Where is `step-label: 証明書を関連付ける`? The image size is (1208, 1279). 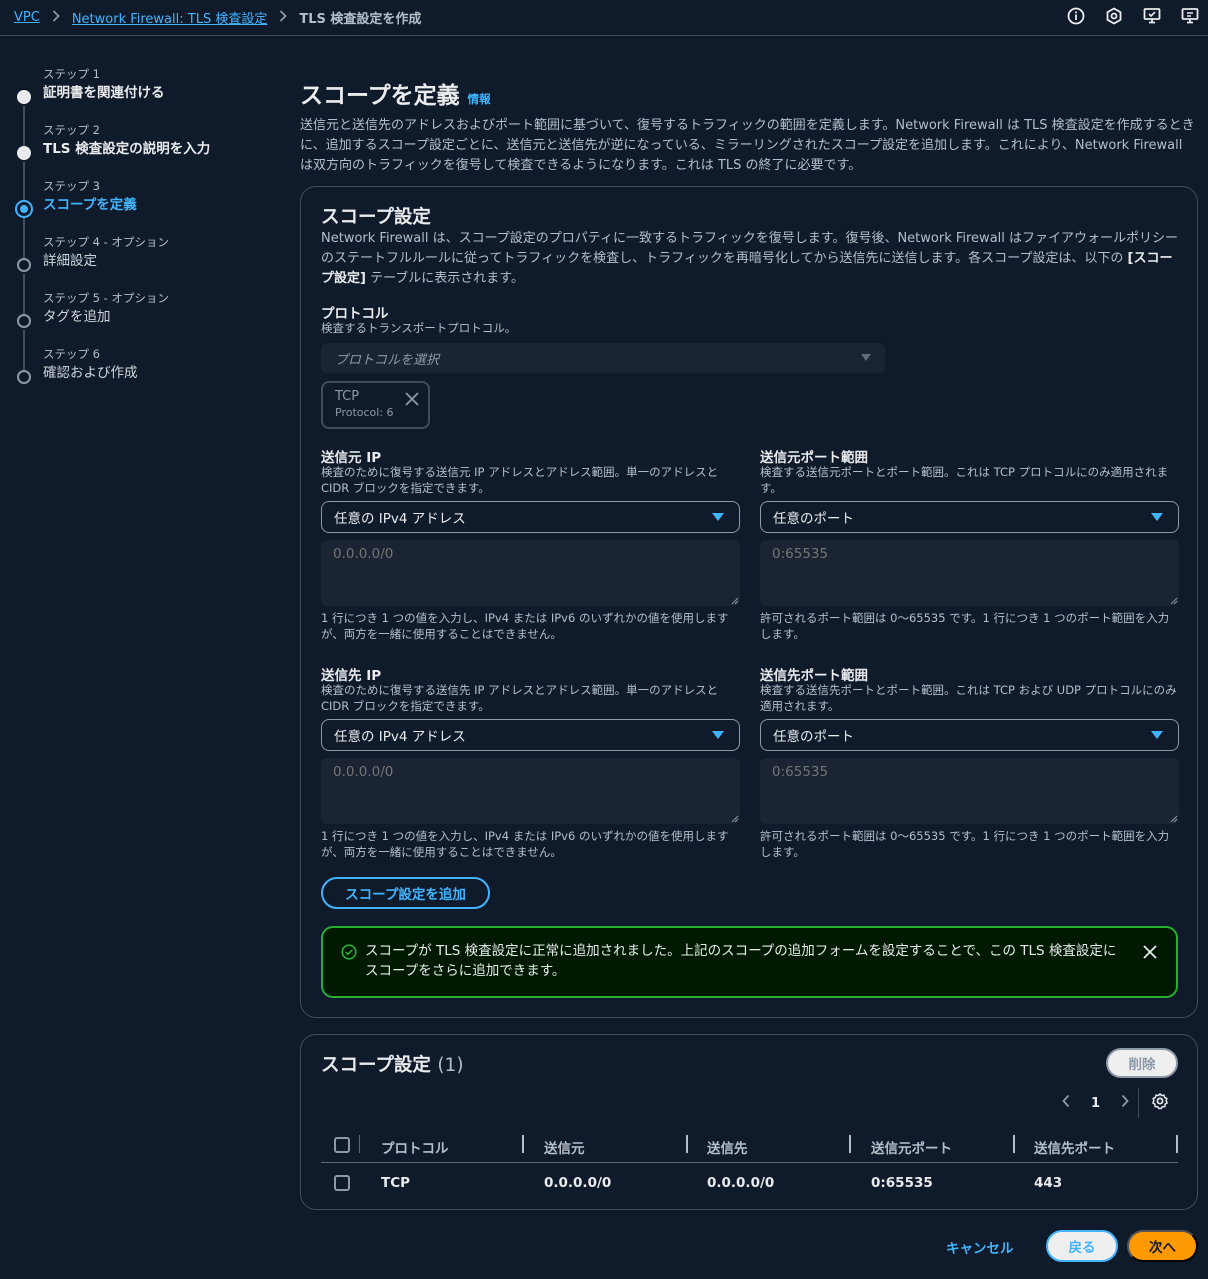
step-label: 証明書を関連付ける is located at coordinates (104, 93).